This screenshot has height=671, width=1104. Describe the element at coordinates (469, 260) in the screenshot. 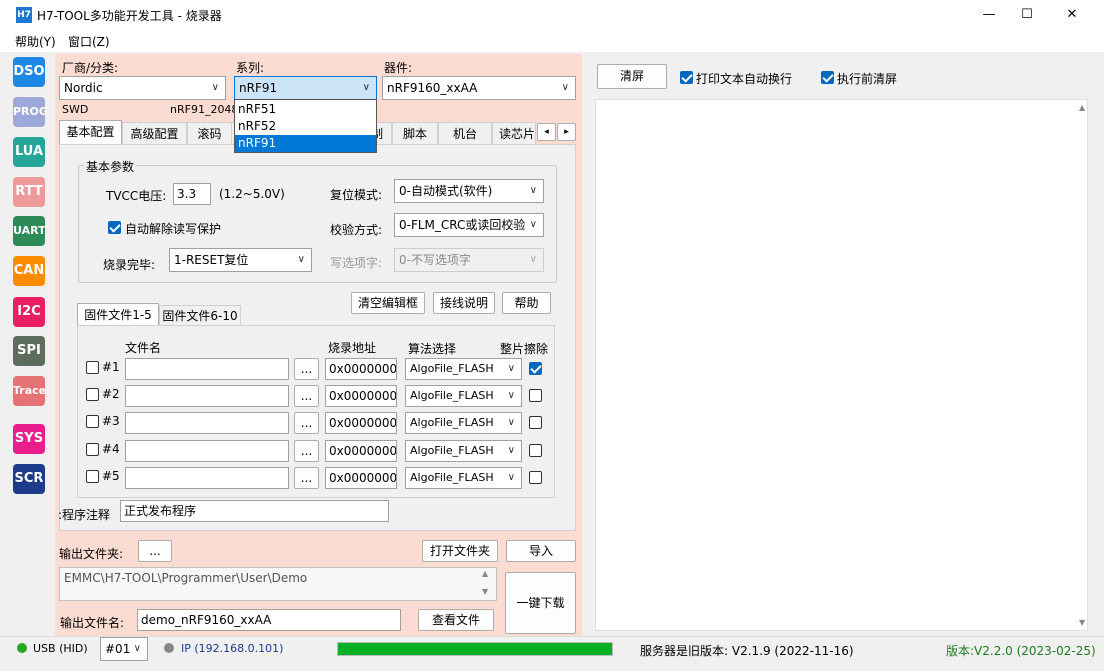

I see `option-bytes-select: 0-不写选项字 ∨` at that location.